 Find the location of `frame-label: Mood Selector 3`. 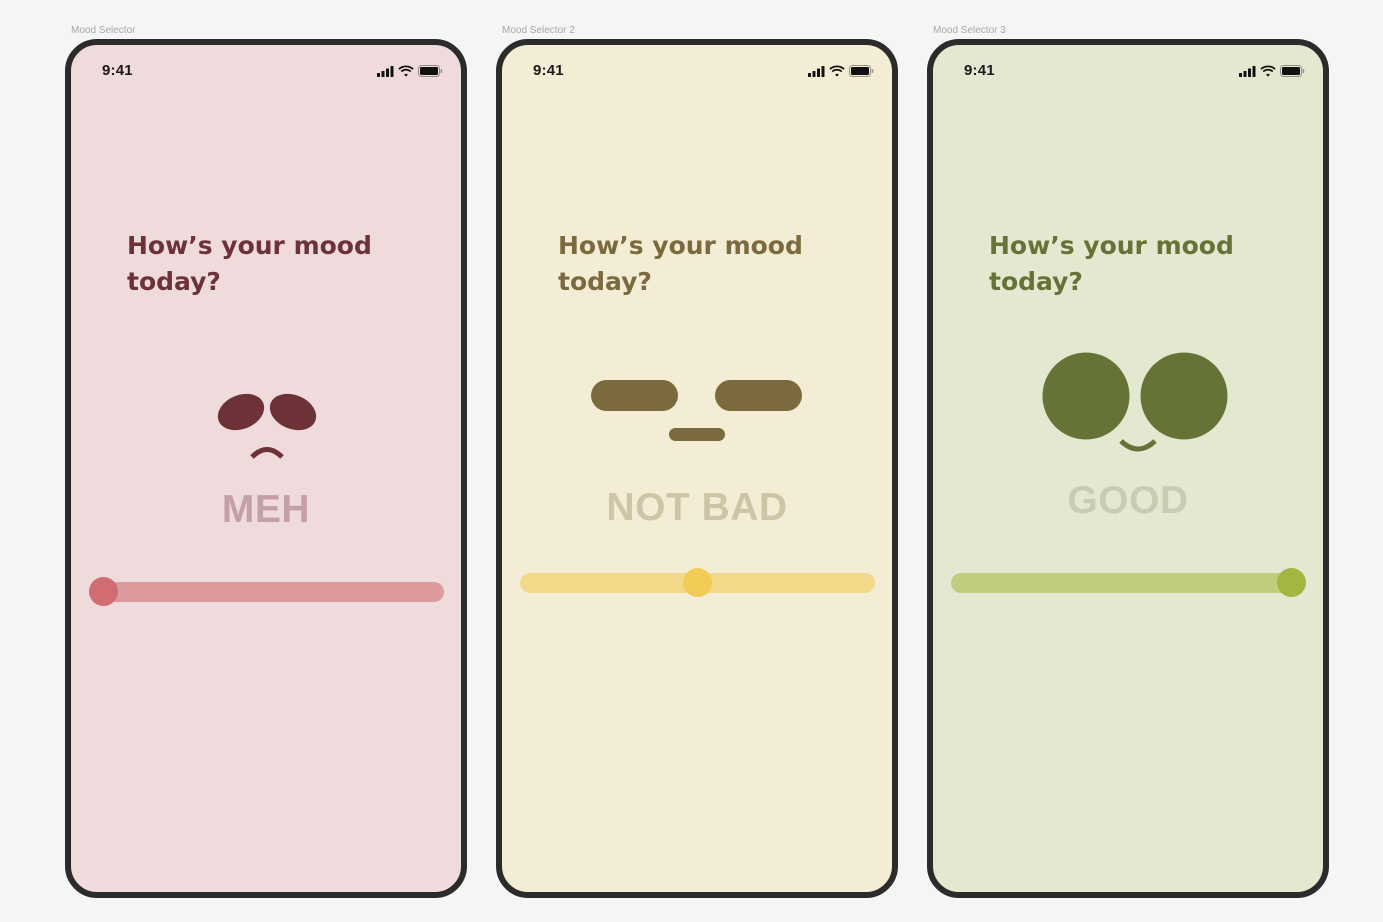

frame-label: Mood Selector 3 is located at coordinates (969, 30).